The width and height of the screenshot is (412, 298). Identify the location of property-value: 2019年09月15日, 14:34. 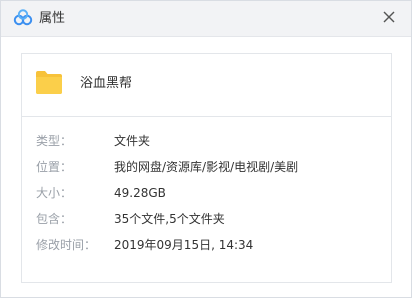
(184, 245).